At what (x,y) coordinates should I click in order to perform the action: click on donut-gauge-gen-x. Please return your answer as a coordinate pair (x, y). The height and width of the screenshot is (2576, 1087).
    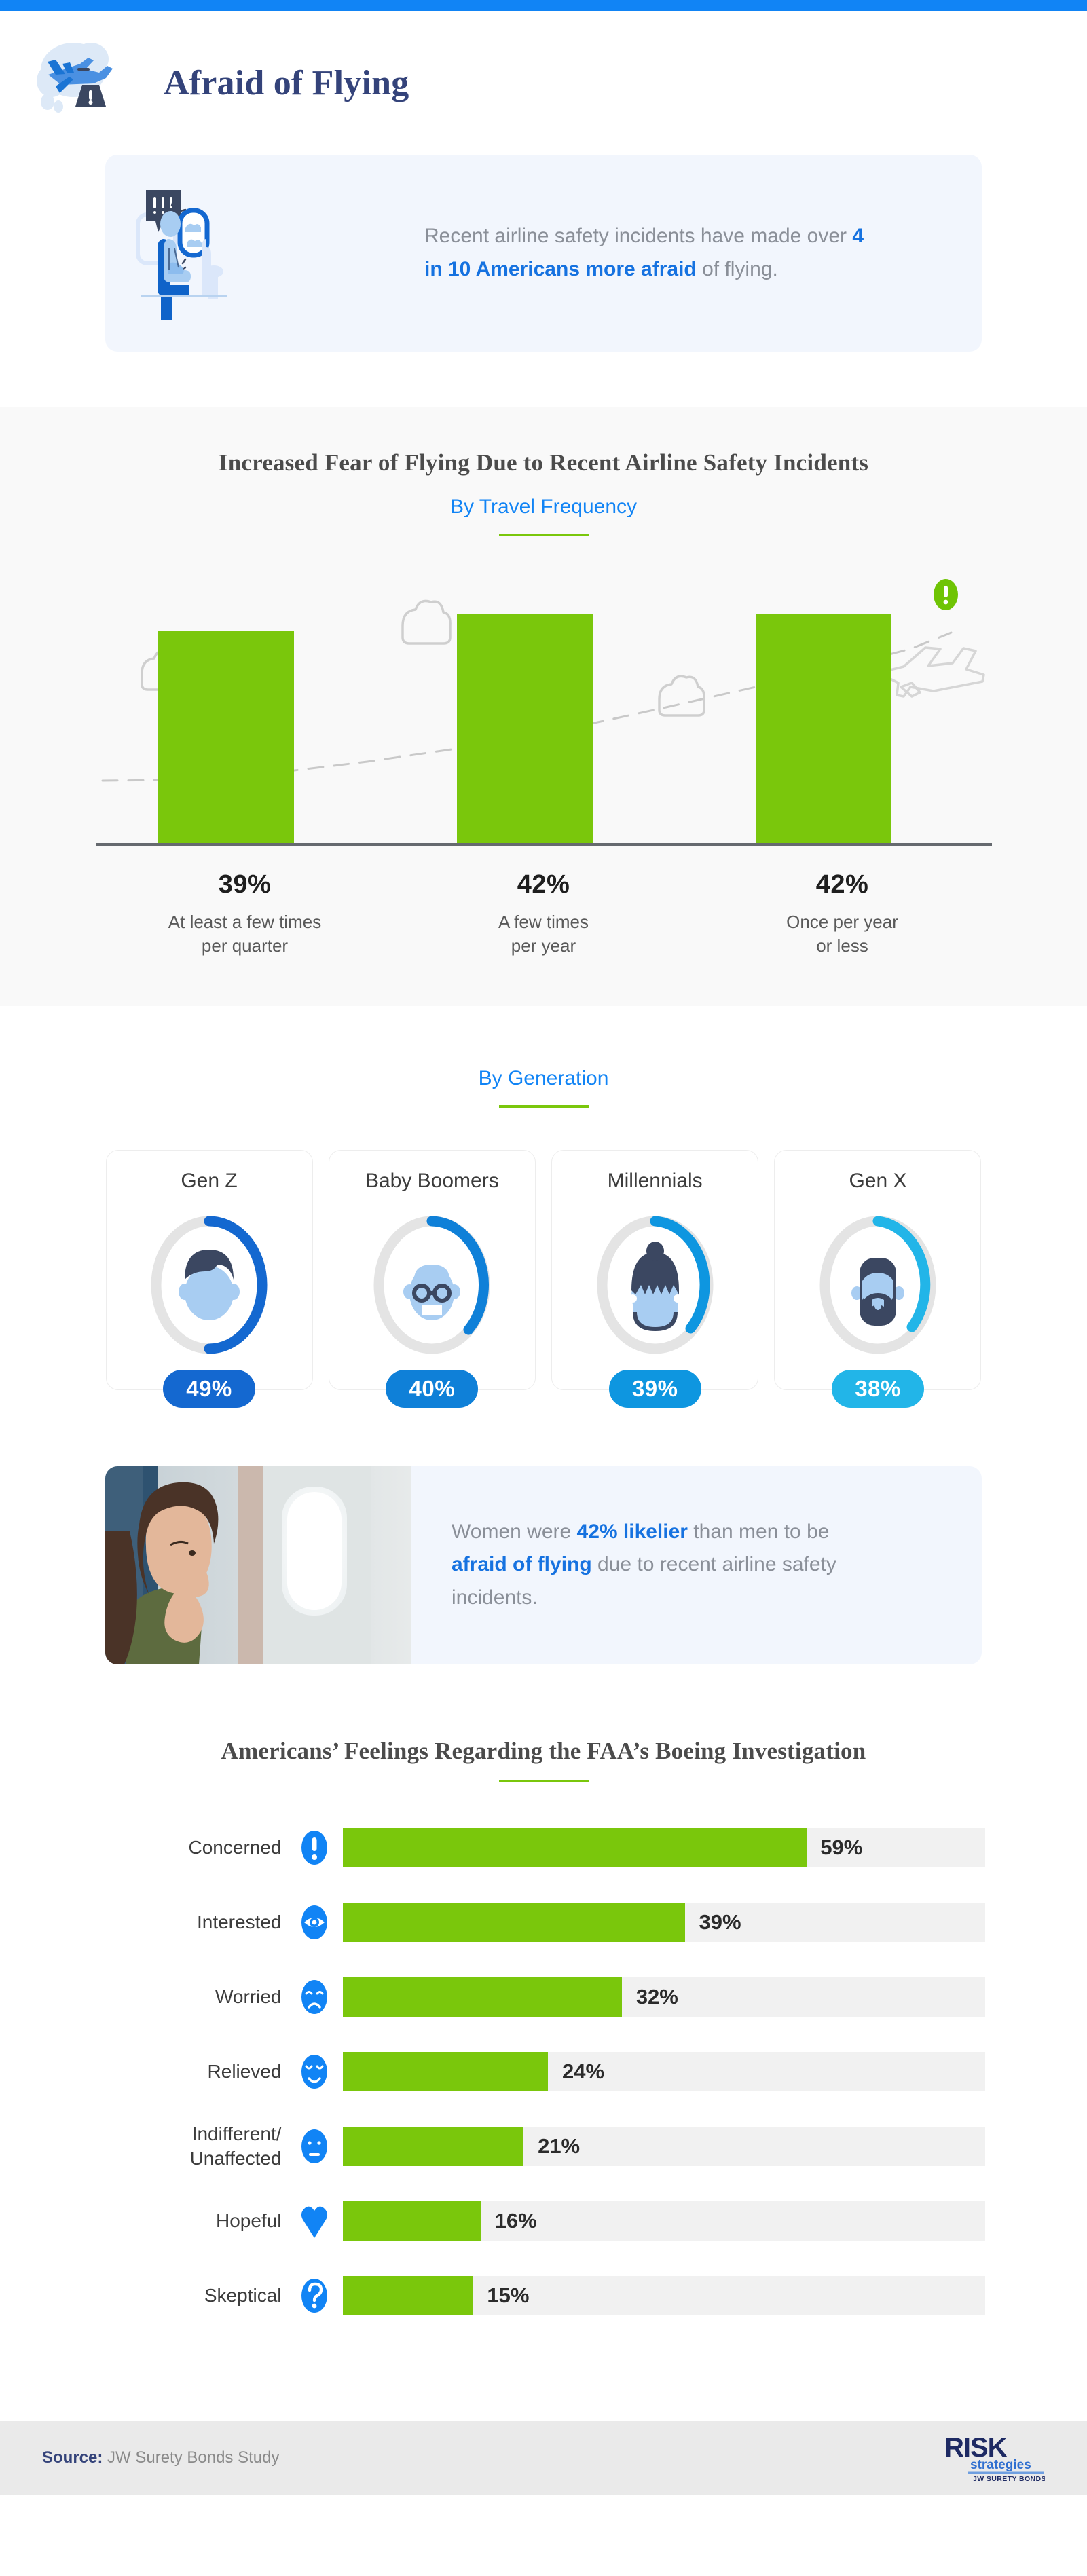
    Looking at the image, I should click on (878, 1285).